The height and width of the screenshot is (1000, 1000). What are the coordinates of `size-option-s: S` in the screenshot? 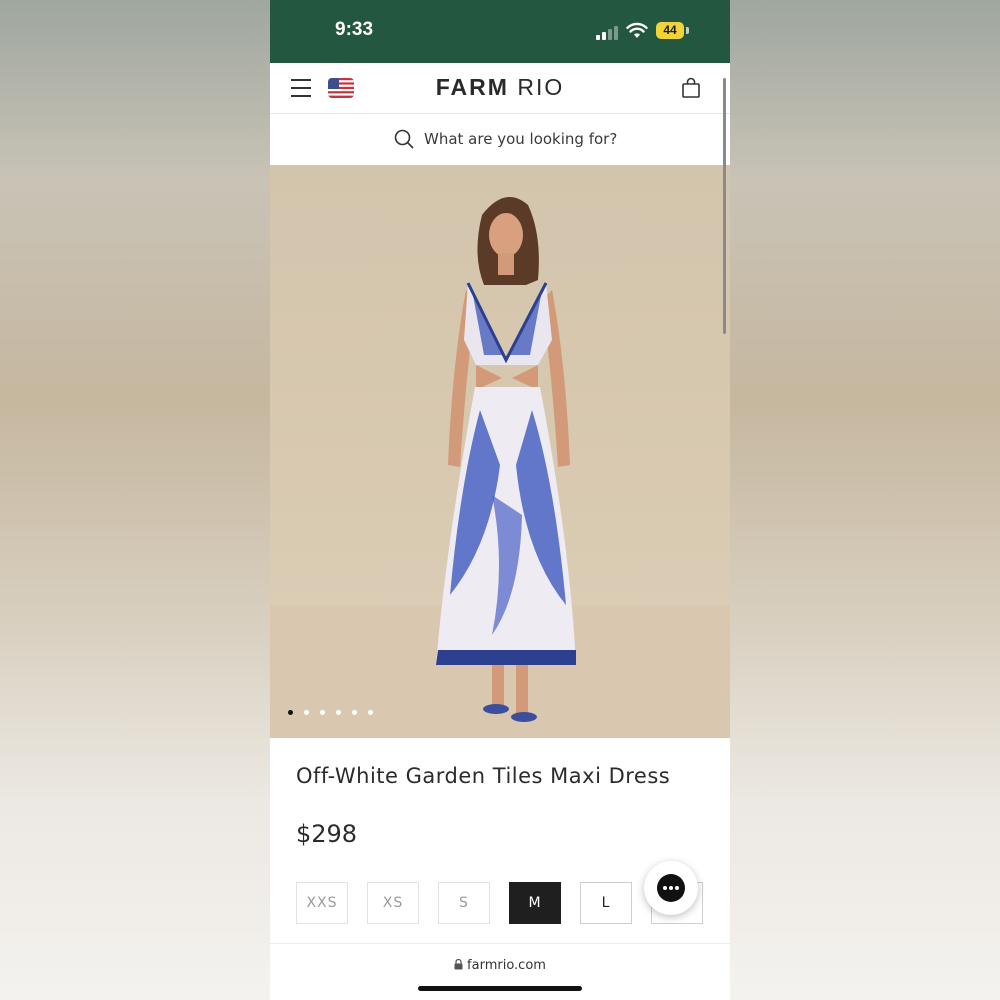 It's located at (464, 903).